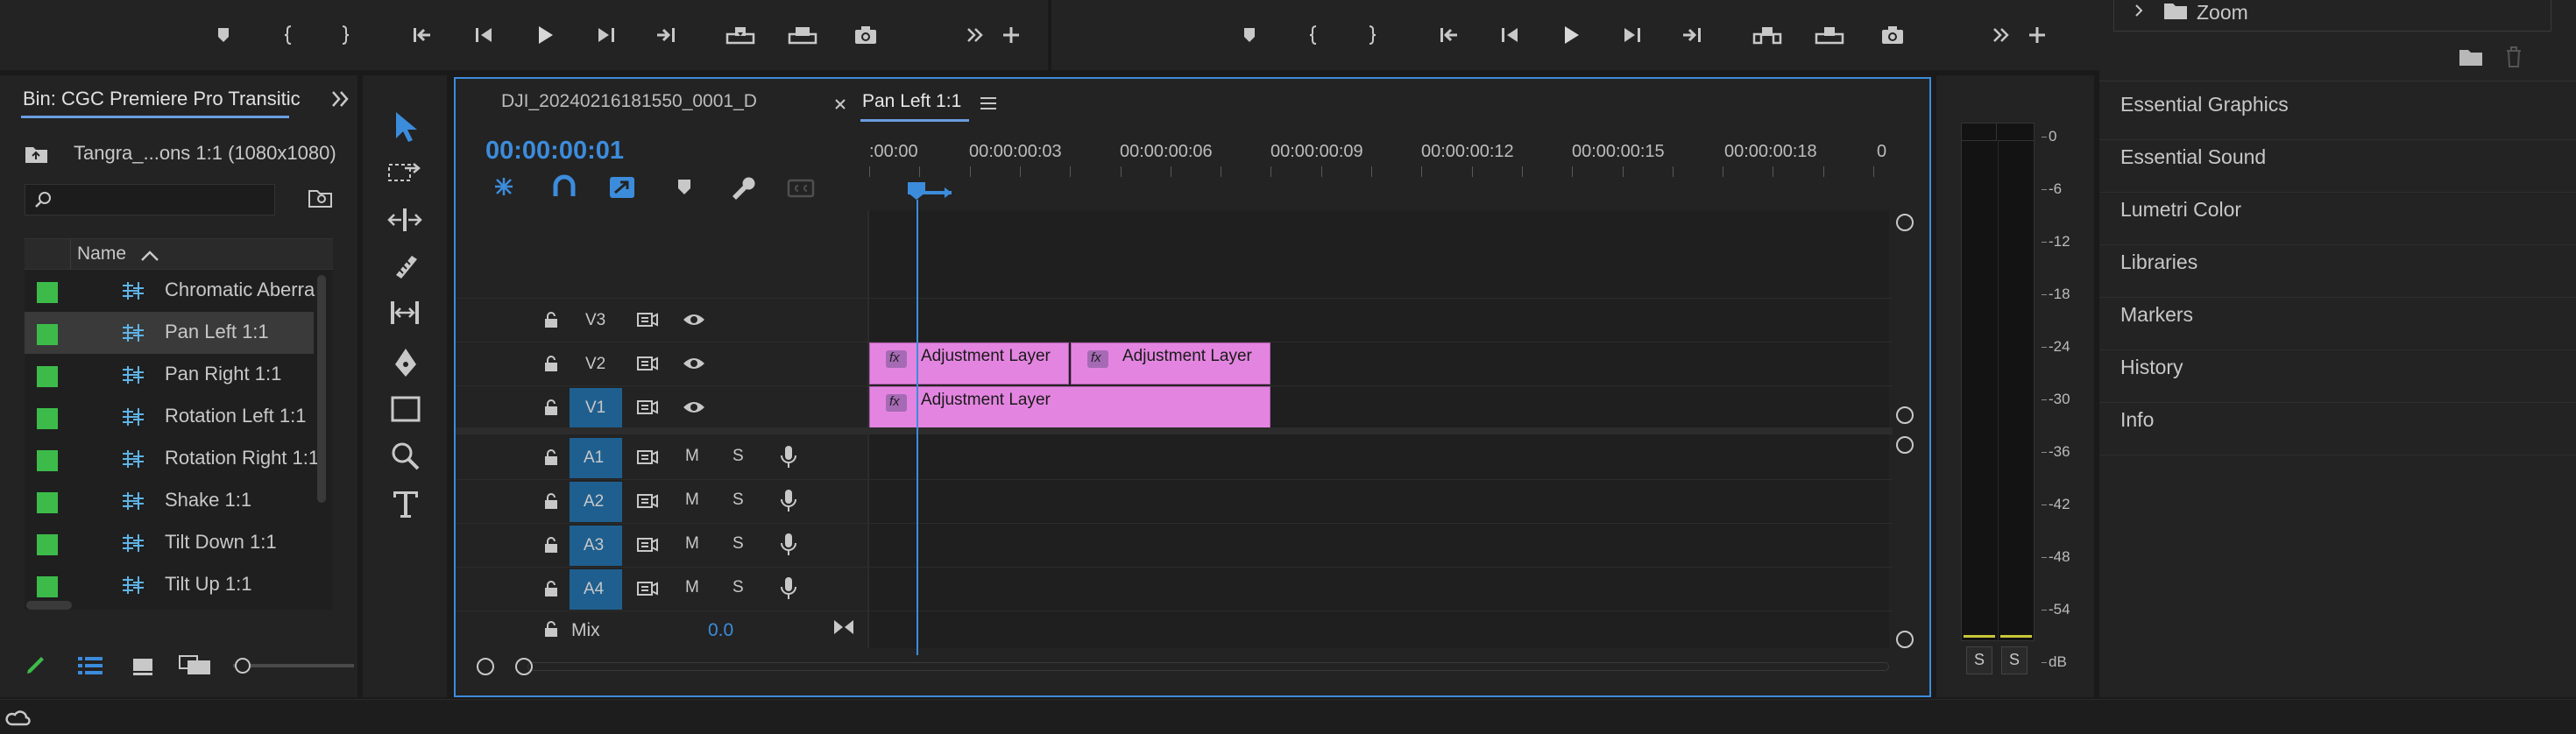 This screenshot has width=2576, height=734. I want to click on video-audio-divider, so click(1174, 430).